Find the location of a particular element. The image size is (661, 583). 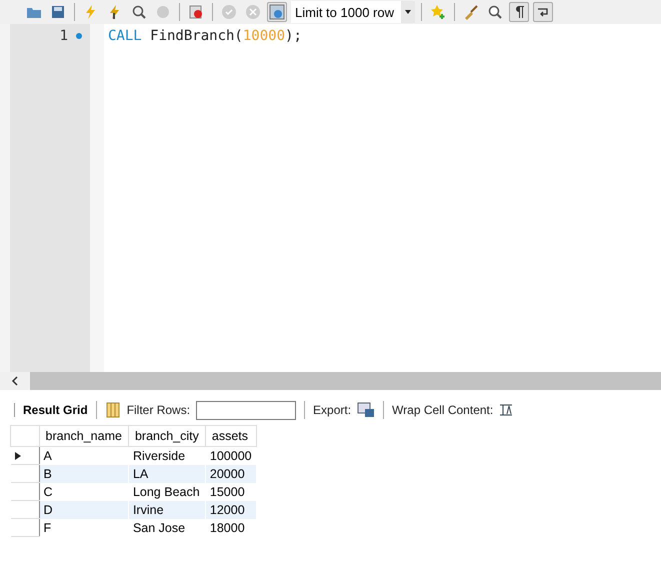

toggle-icon is located at coordinates (277, 12).